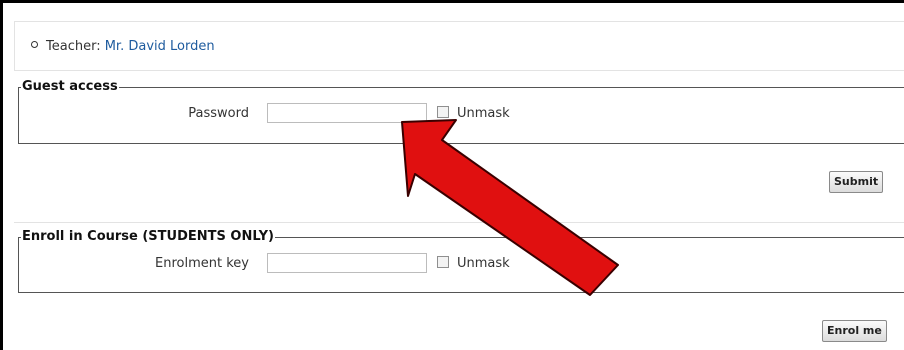 Image resolution: width=904 pixels, height=350 pixels. Describe the element at coordinates (148, 236) in the screenshot. I see `enrol-legend: Enroll in Course (STUDENTS ONLY)` at that location.